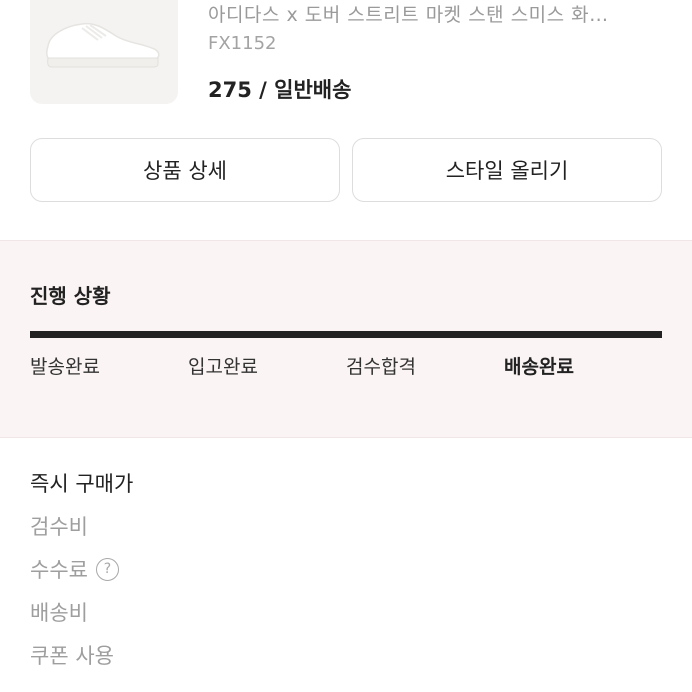 Image resolution: width=692 pixels, height=692 pixels. Describe the element at coordinates (70, 296) in the screenshot. I see `progress-title: 진행 상황` at that location.